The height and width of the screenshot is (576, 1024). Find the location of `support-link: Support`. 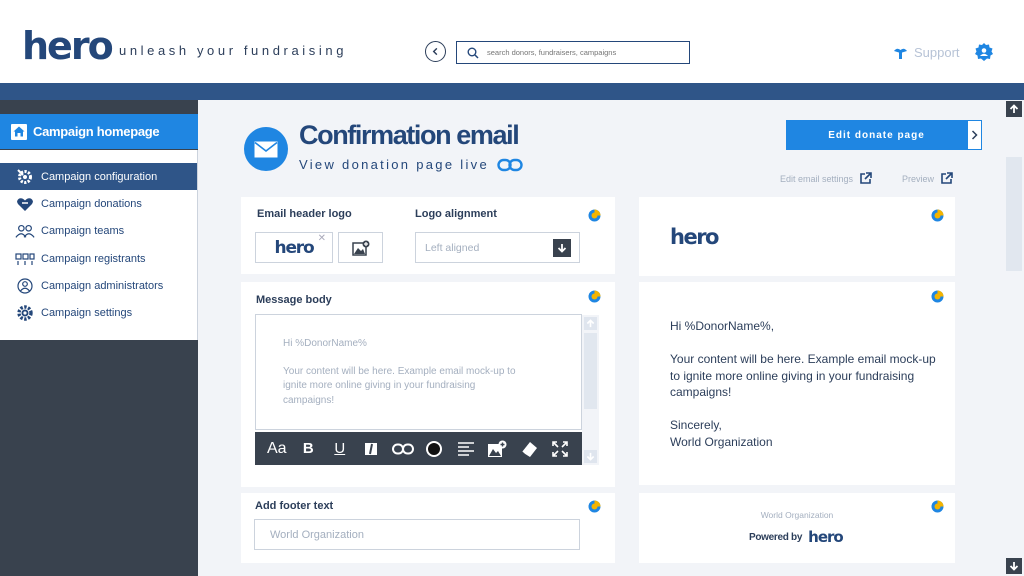

support-link: Support is located at coordinates (926, 52).